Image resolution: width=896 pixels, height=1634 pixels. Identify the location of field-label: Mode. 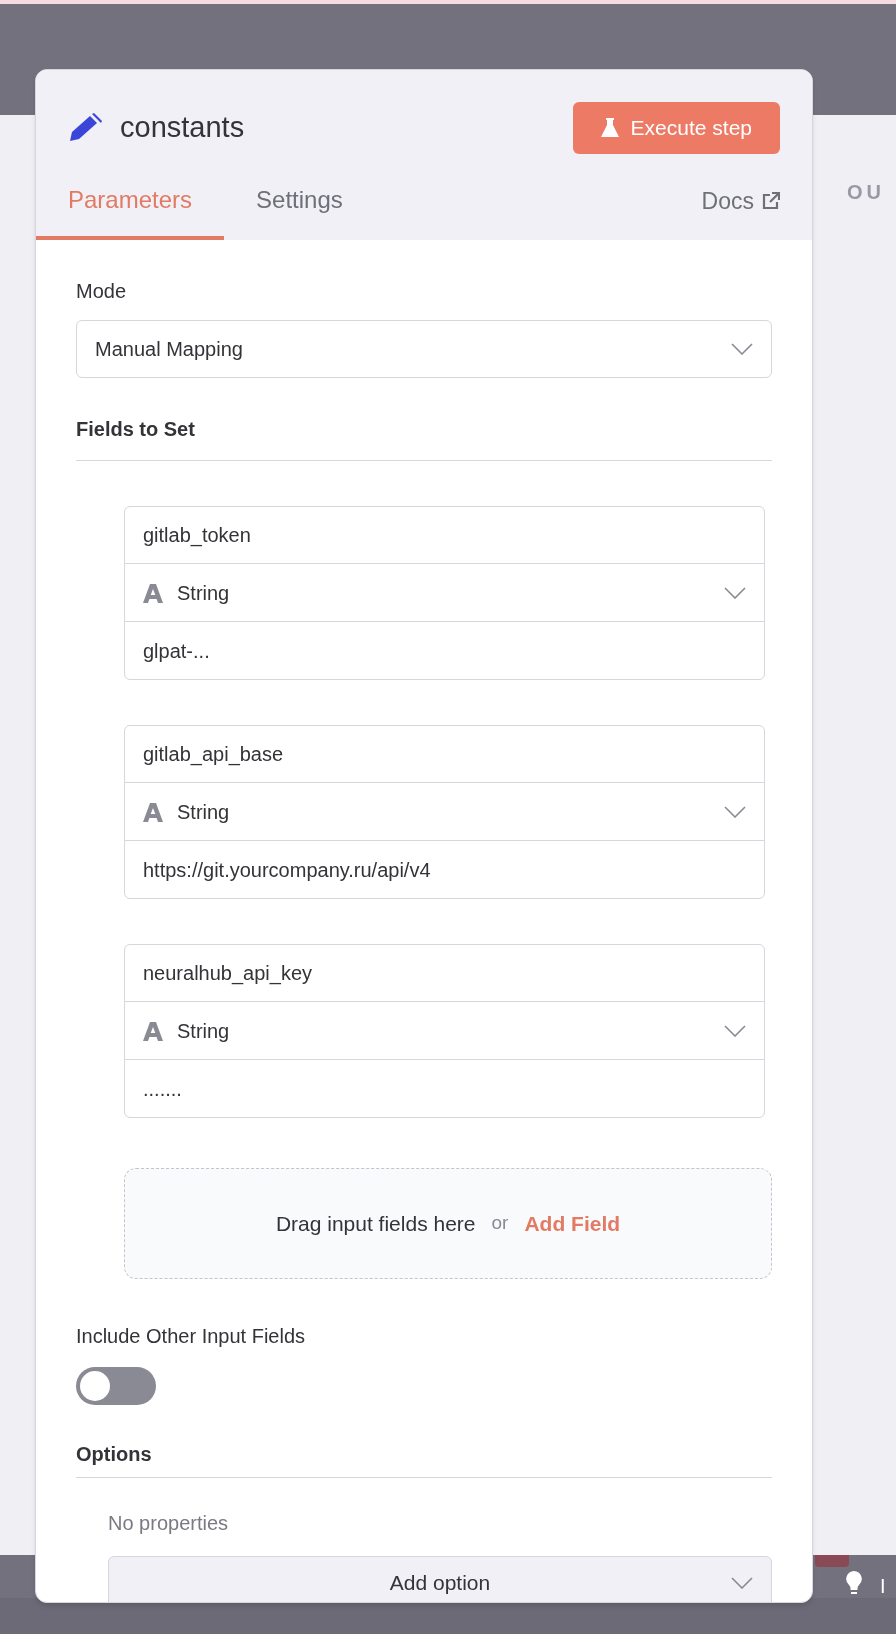
(102, 291).